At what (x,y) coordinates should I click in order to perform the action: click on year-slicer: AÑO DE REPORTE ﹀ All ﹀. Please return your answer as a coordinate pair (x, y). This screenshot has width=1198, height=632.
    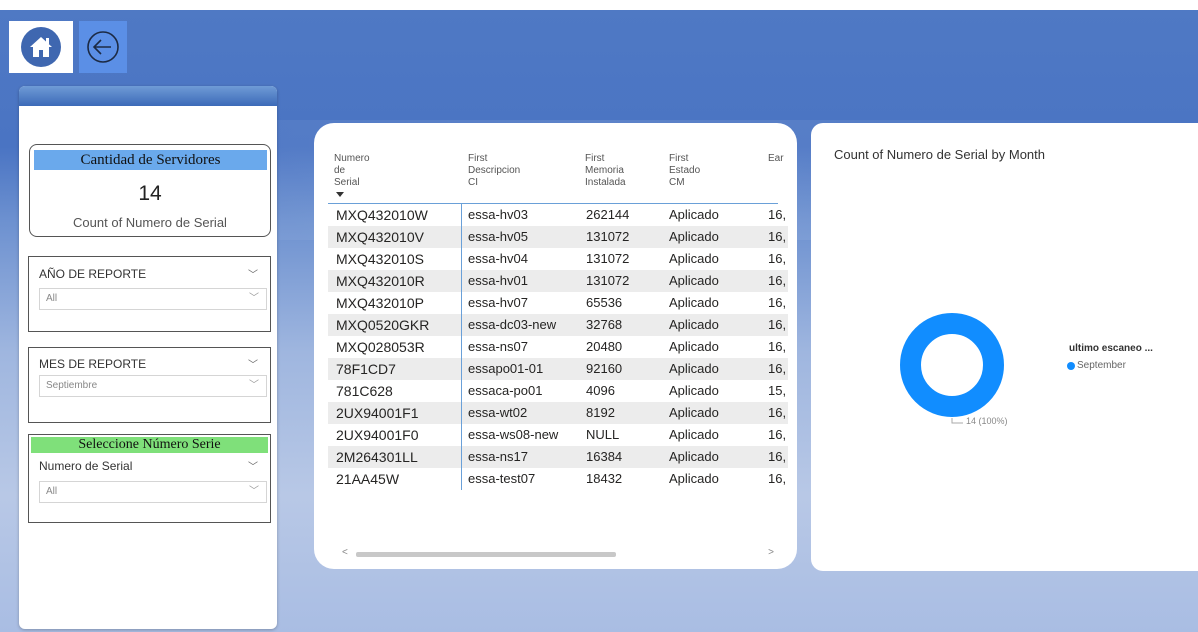
    Looking at the image, I should click on (149, 294).